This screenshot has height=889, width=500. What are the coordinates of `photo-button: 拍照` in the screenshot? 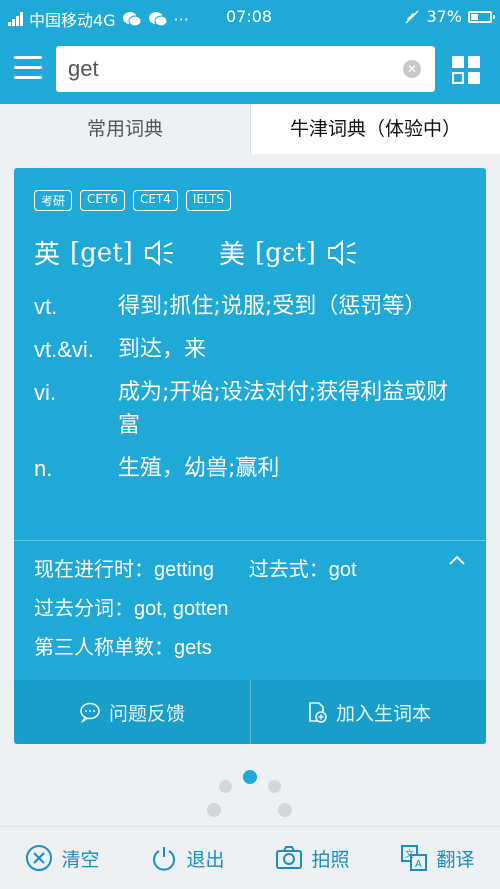 It's located at (312, 858).